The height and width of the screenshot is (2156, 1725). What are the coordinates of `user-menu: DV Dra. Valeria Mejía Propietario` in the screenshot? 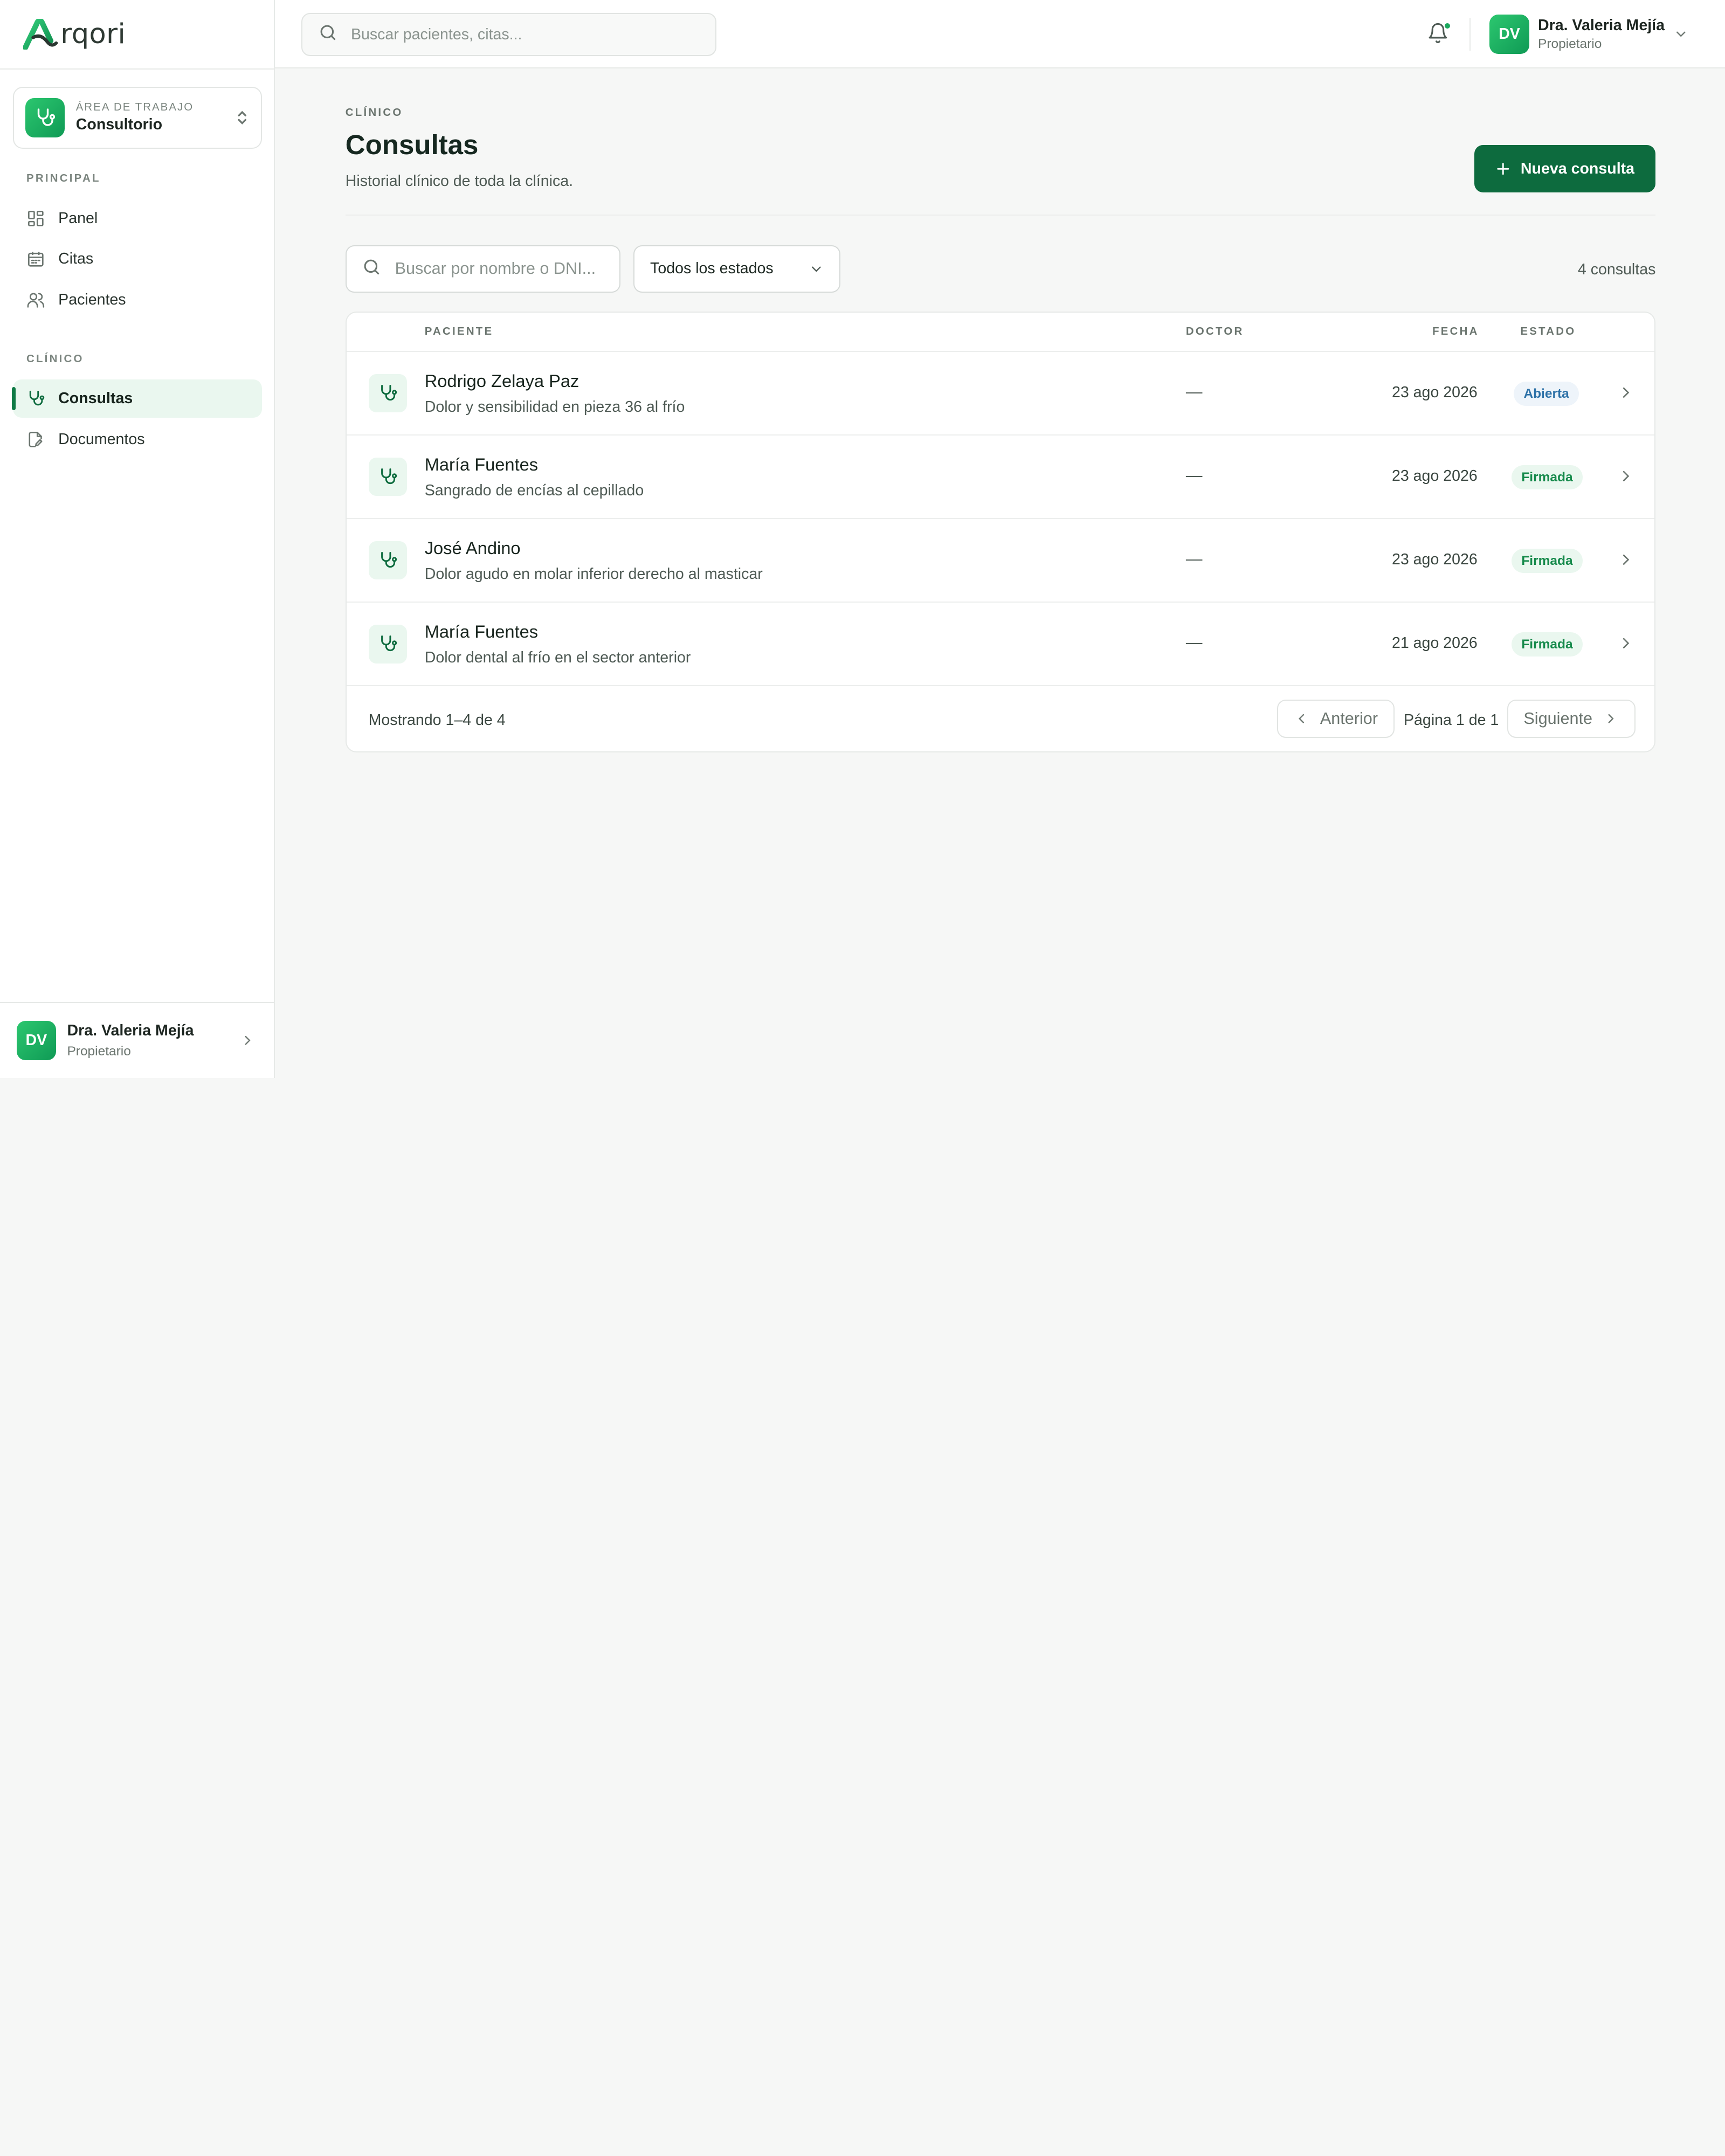 It's located at (1590, 34).